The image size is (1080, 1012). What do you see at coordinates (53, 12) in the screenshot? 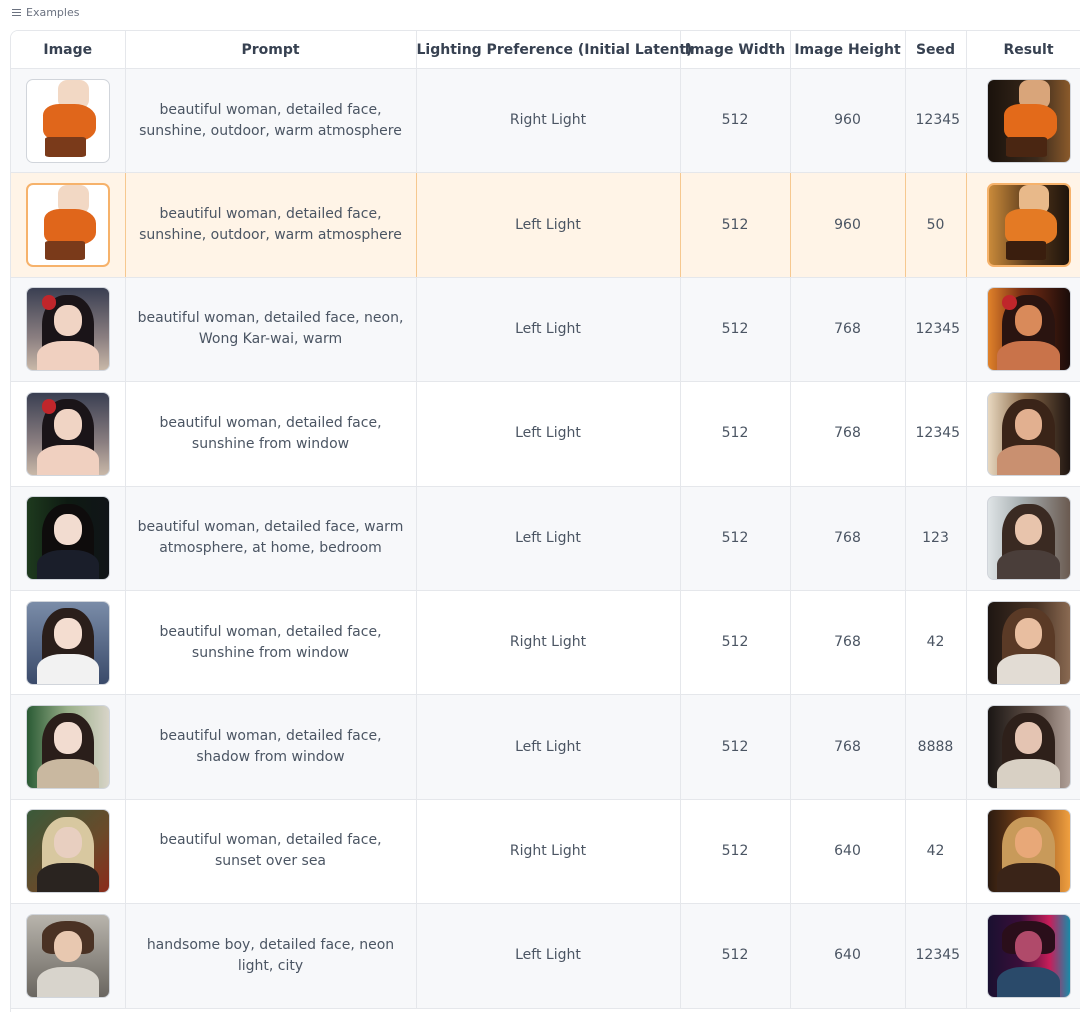
I see `examples-title: Examples` at bounding box center [53, 12].